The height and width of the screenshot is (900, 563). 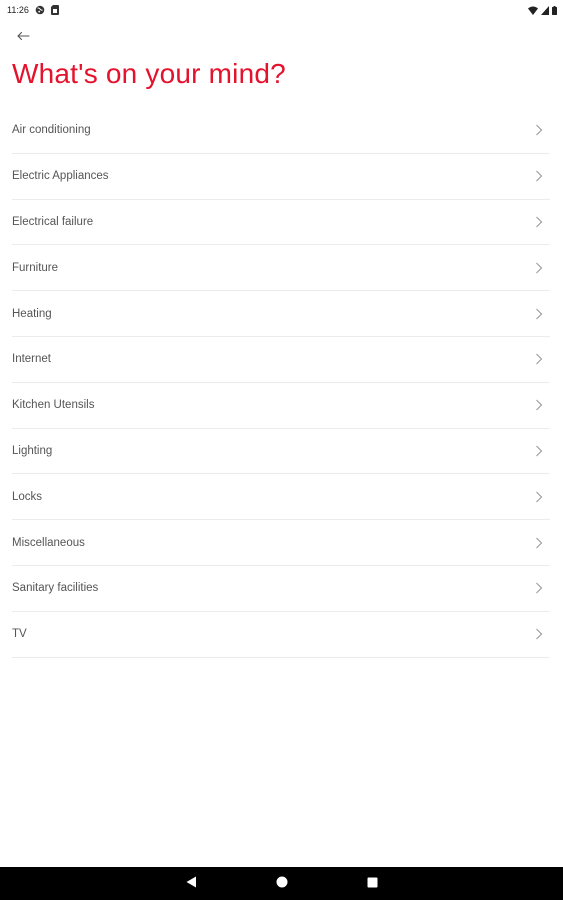 What do you see at coordinates (281, 360) in the screenshot?
I see `list-item: Internet` at bounding box center [281, 360].